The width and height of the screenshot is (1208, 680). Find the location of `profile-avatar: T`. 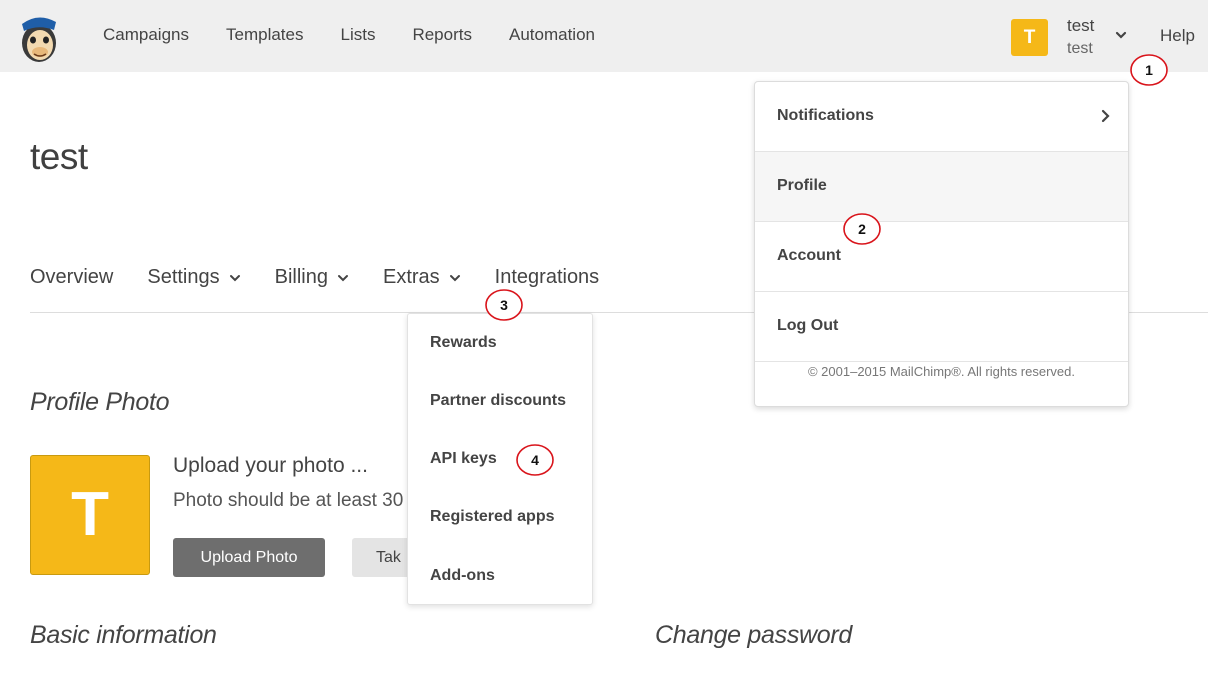

profile-avatar: T is located at coordinates (90, 515).